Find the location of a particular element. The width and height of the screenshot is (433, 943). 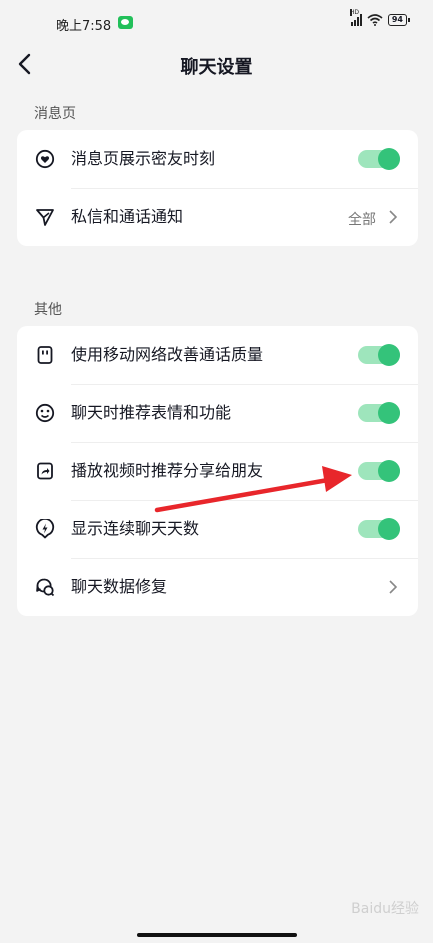

lightning-icon is located at coordinates (45, 529).